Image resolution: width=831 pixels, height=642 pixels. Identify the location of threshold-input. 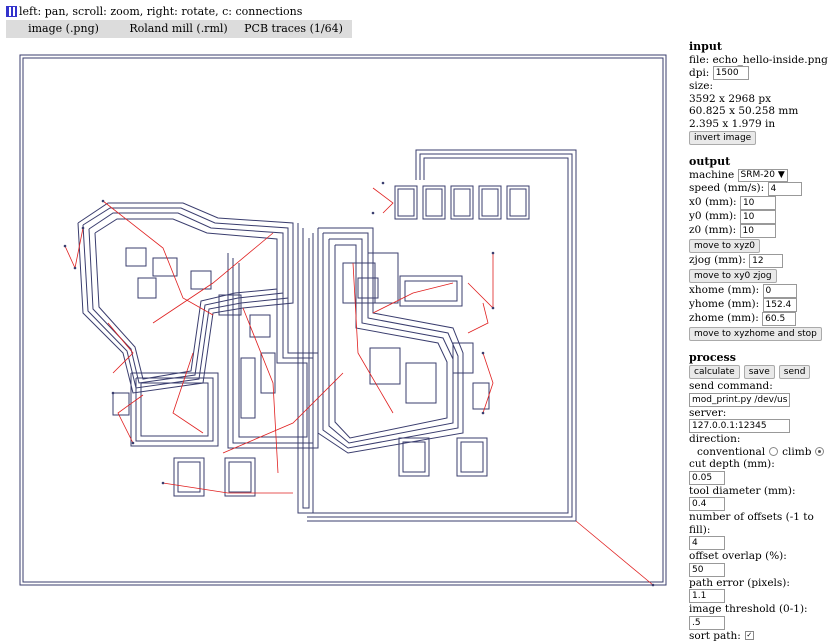
(707, 623).